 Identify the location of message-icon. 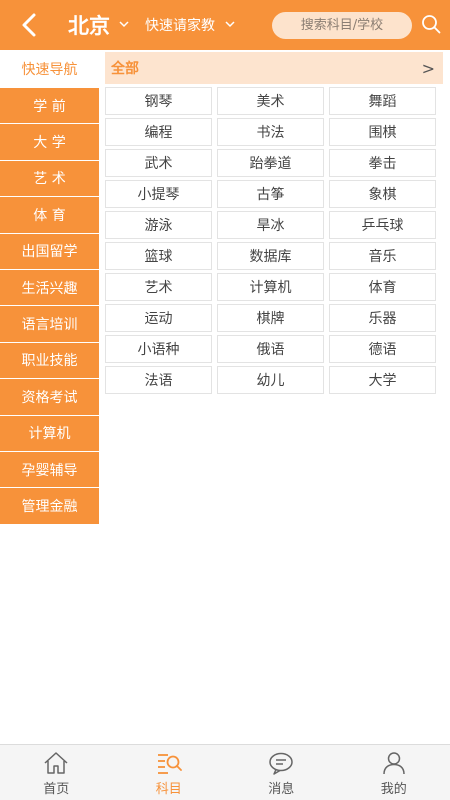
(281, 763).